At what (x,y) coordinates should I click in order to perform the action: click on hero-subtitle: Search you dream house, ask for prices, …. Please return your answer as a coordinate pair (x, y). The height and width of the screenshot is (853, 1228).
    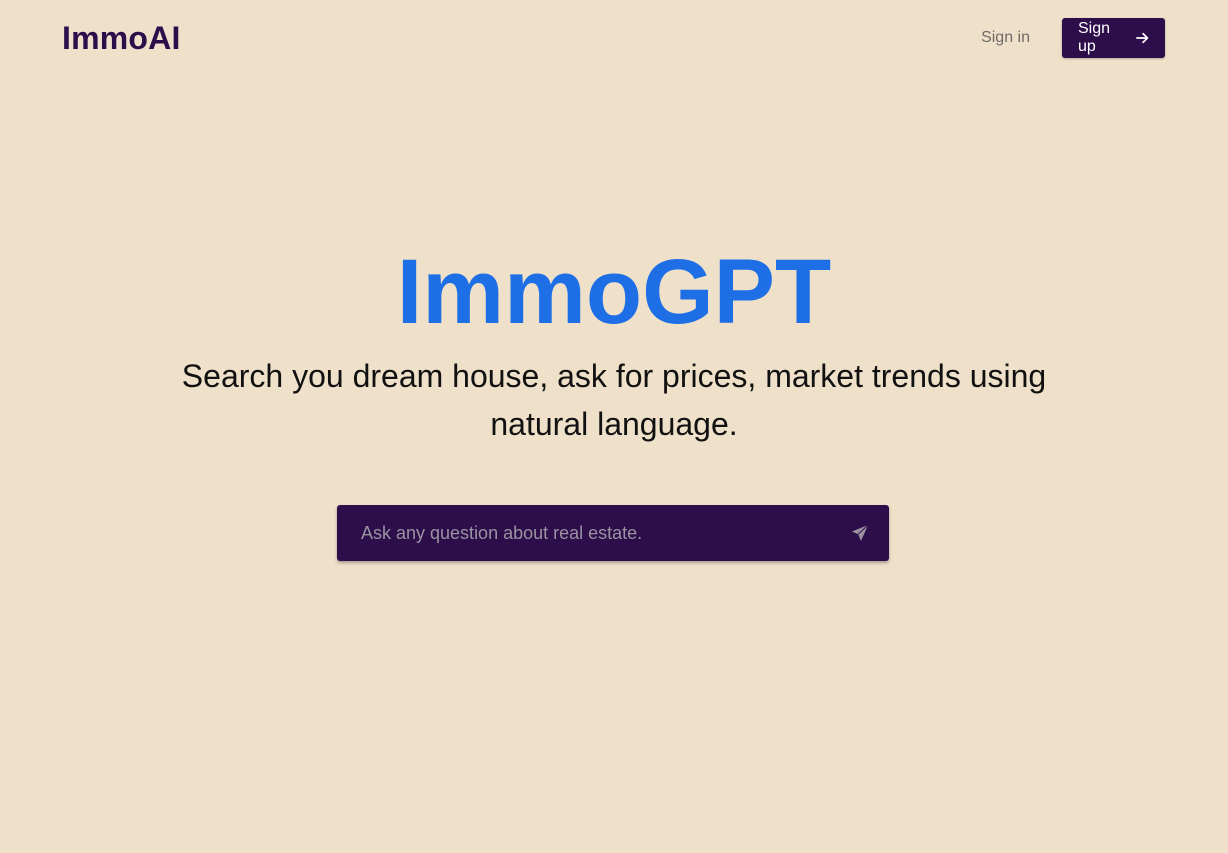
    Looking at the image, I should click on (614, 400).